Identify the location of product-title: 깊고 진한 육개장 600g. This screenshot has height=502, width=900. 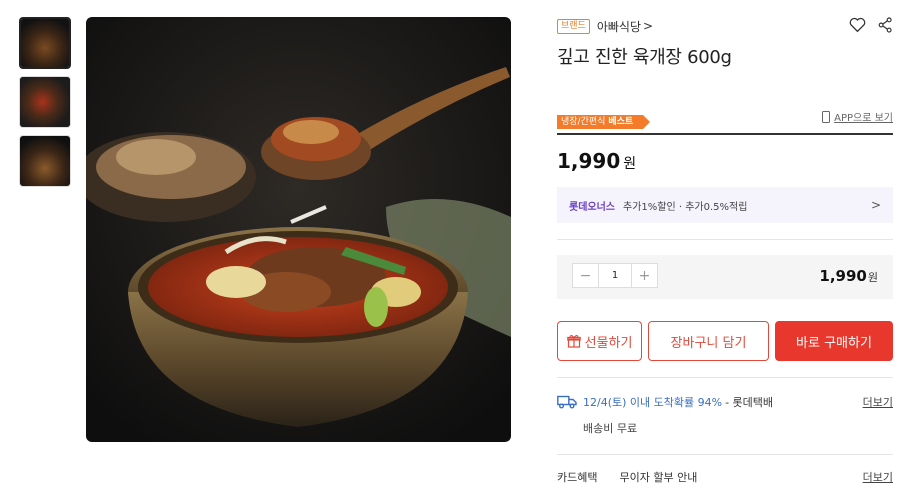
(644, 57).